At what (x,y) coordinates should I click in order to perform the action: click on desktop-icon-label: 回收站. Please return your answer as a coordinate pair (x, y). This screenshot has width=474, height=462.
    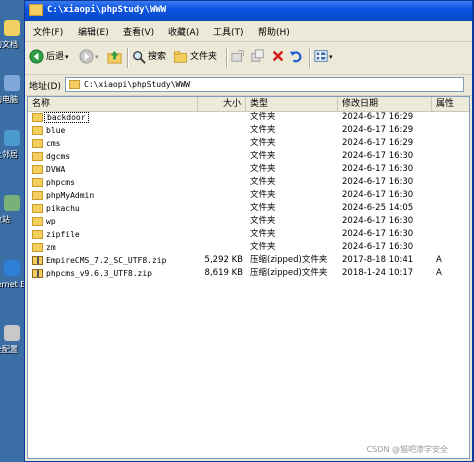
    Looking at the image, I should click on (5, 219).